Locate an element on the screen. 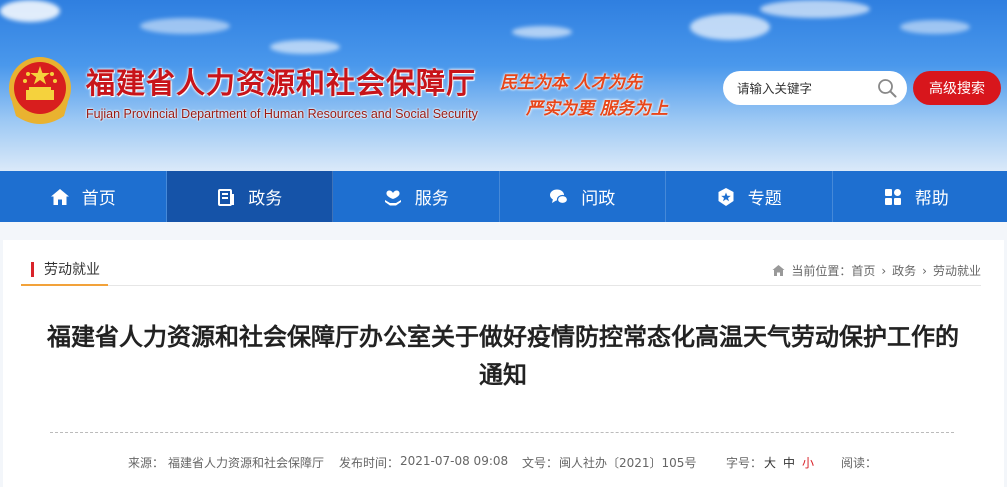 This screenshot has width=1007, height=487. search-icon is located at coordinates (887, 88).